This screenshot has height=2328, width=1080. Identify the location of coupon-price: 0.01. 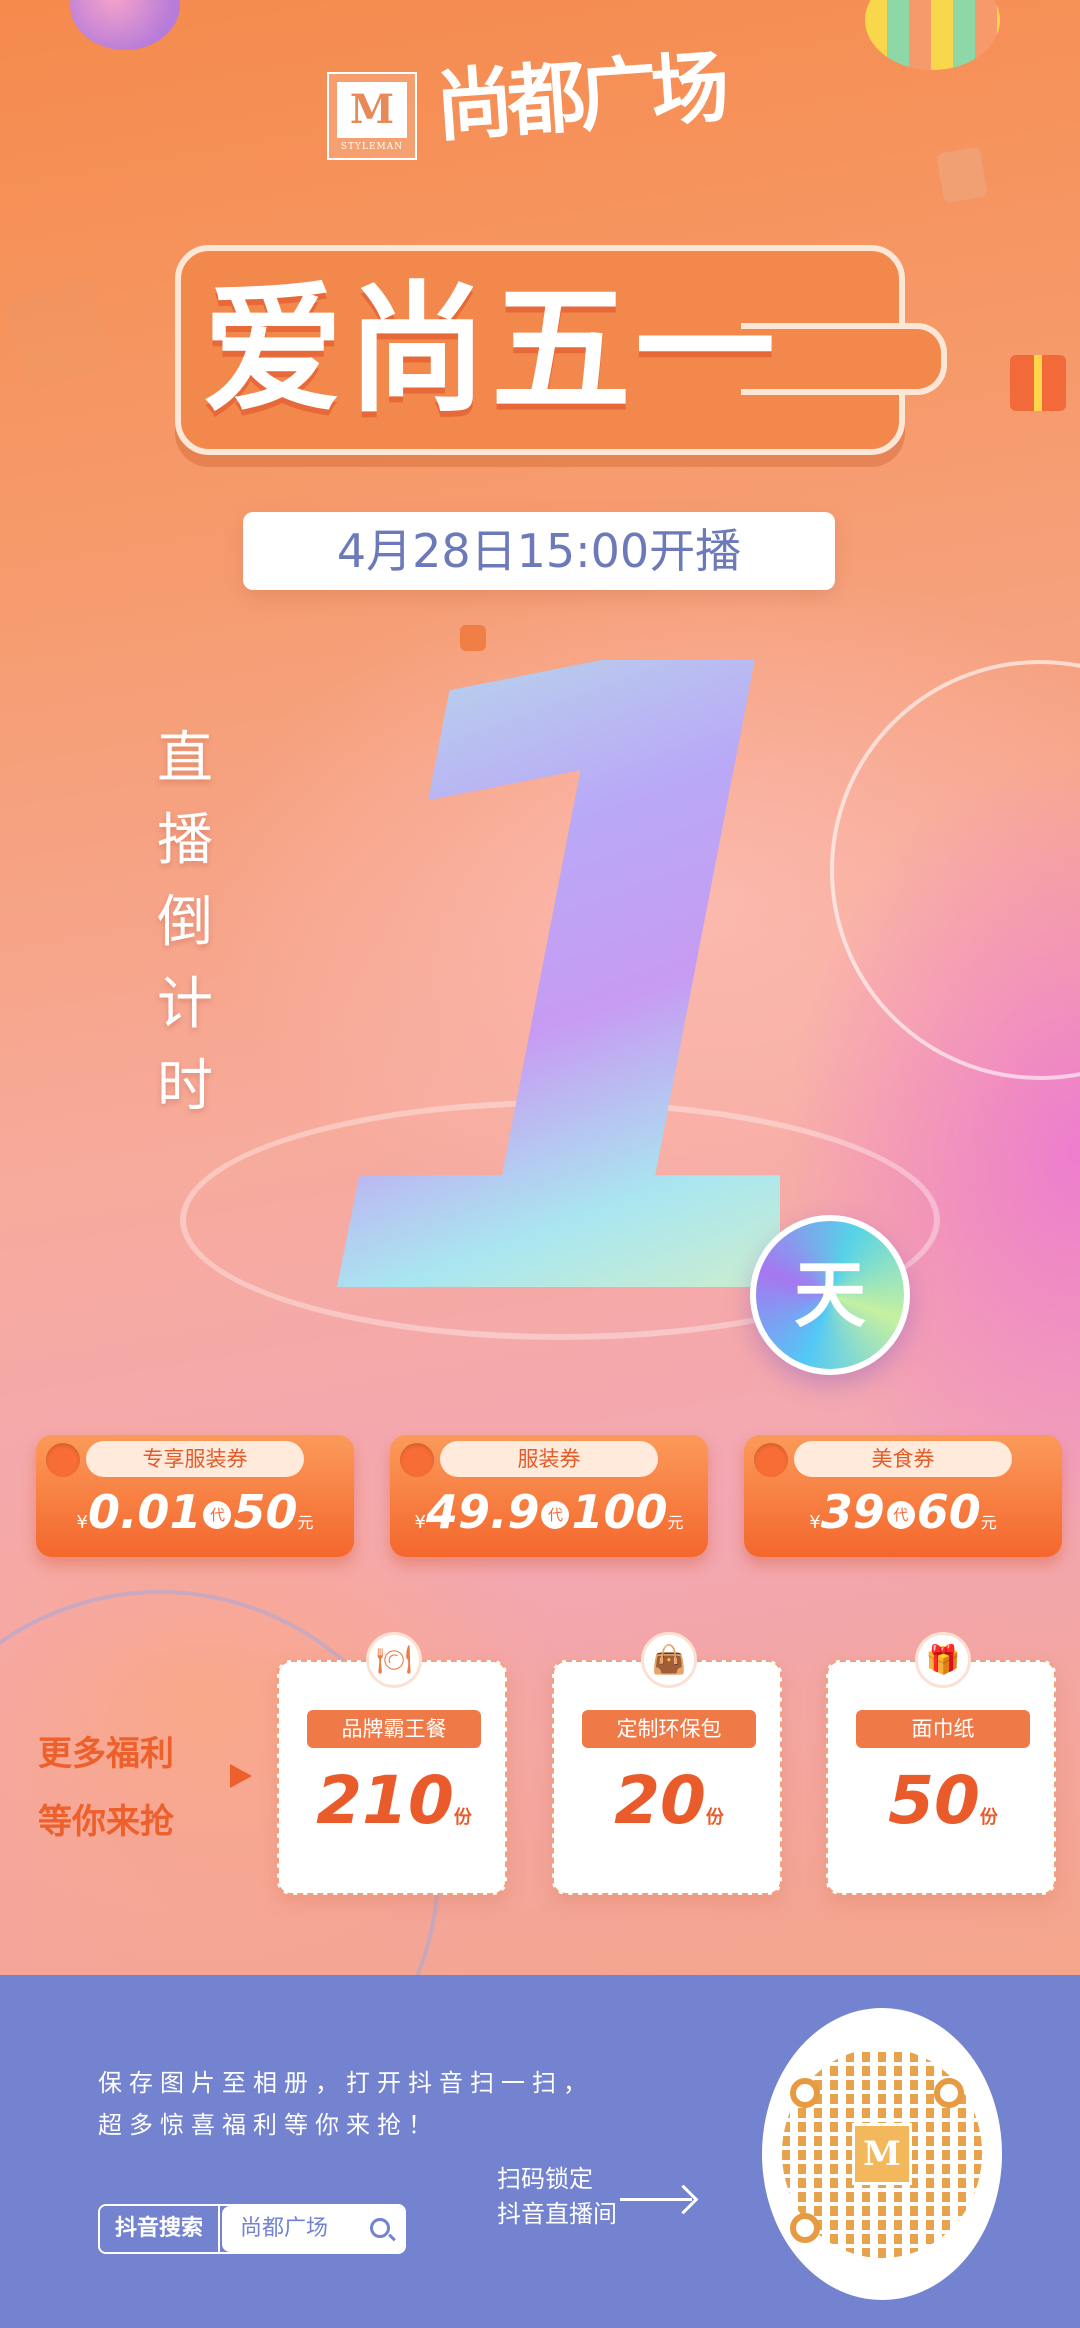
(144, 1512).